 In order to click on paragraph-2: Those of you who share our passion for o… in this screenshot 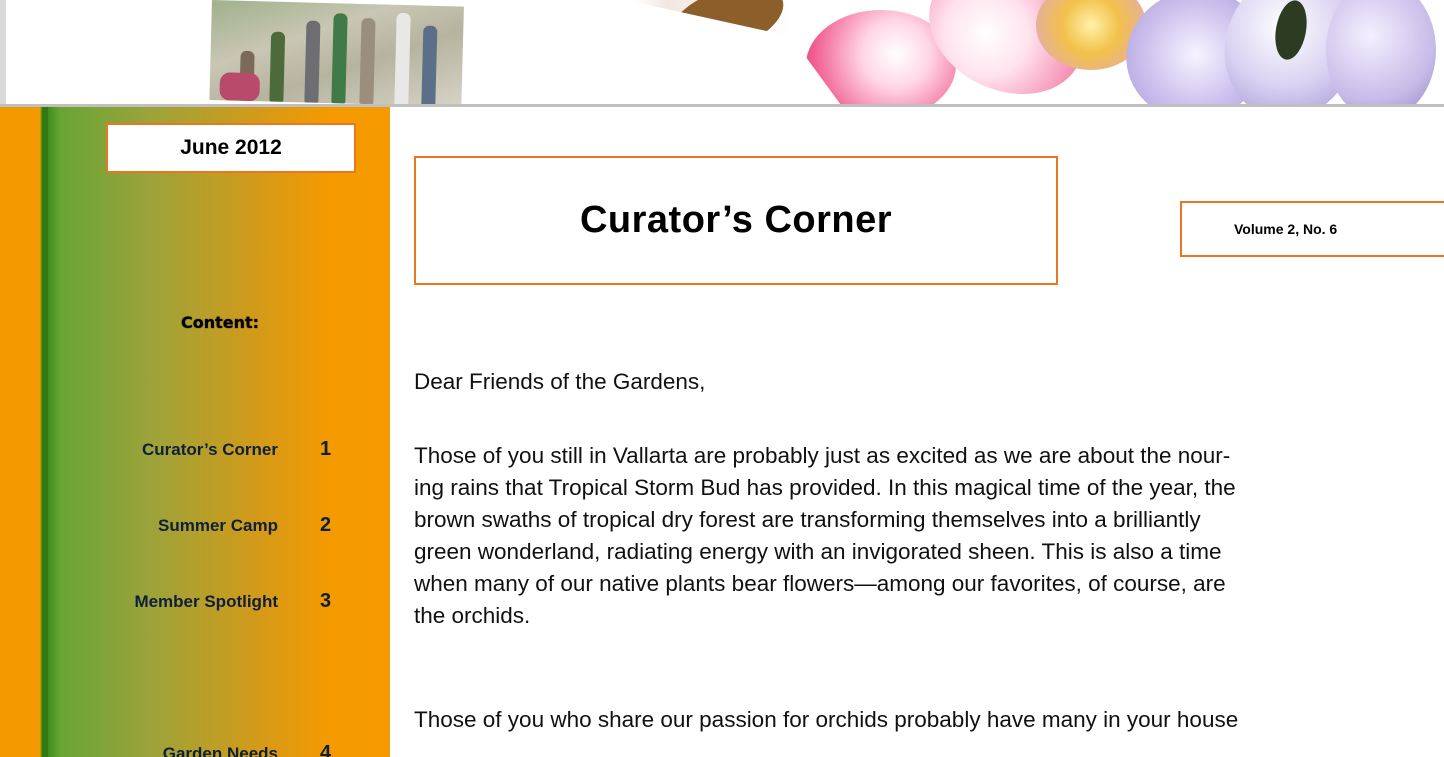, I will do `click(929, 720)`.